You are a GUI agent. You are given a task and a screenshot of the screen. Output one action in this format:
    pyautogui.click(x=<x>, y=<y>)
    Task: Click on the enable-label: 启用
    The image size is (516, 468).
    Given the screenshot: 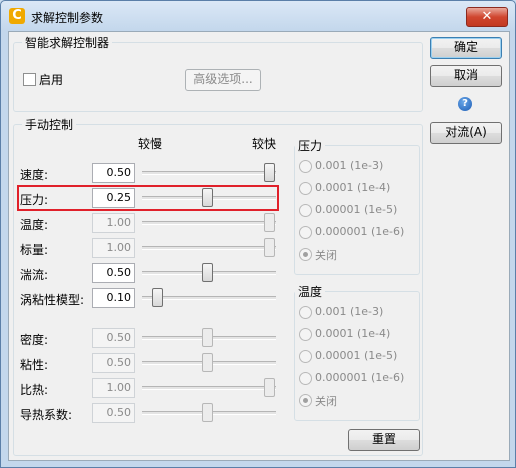 What is the action you would take?
    pyautogui.click(x=51, y=80)
    